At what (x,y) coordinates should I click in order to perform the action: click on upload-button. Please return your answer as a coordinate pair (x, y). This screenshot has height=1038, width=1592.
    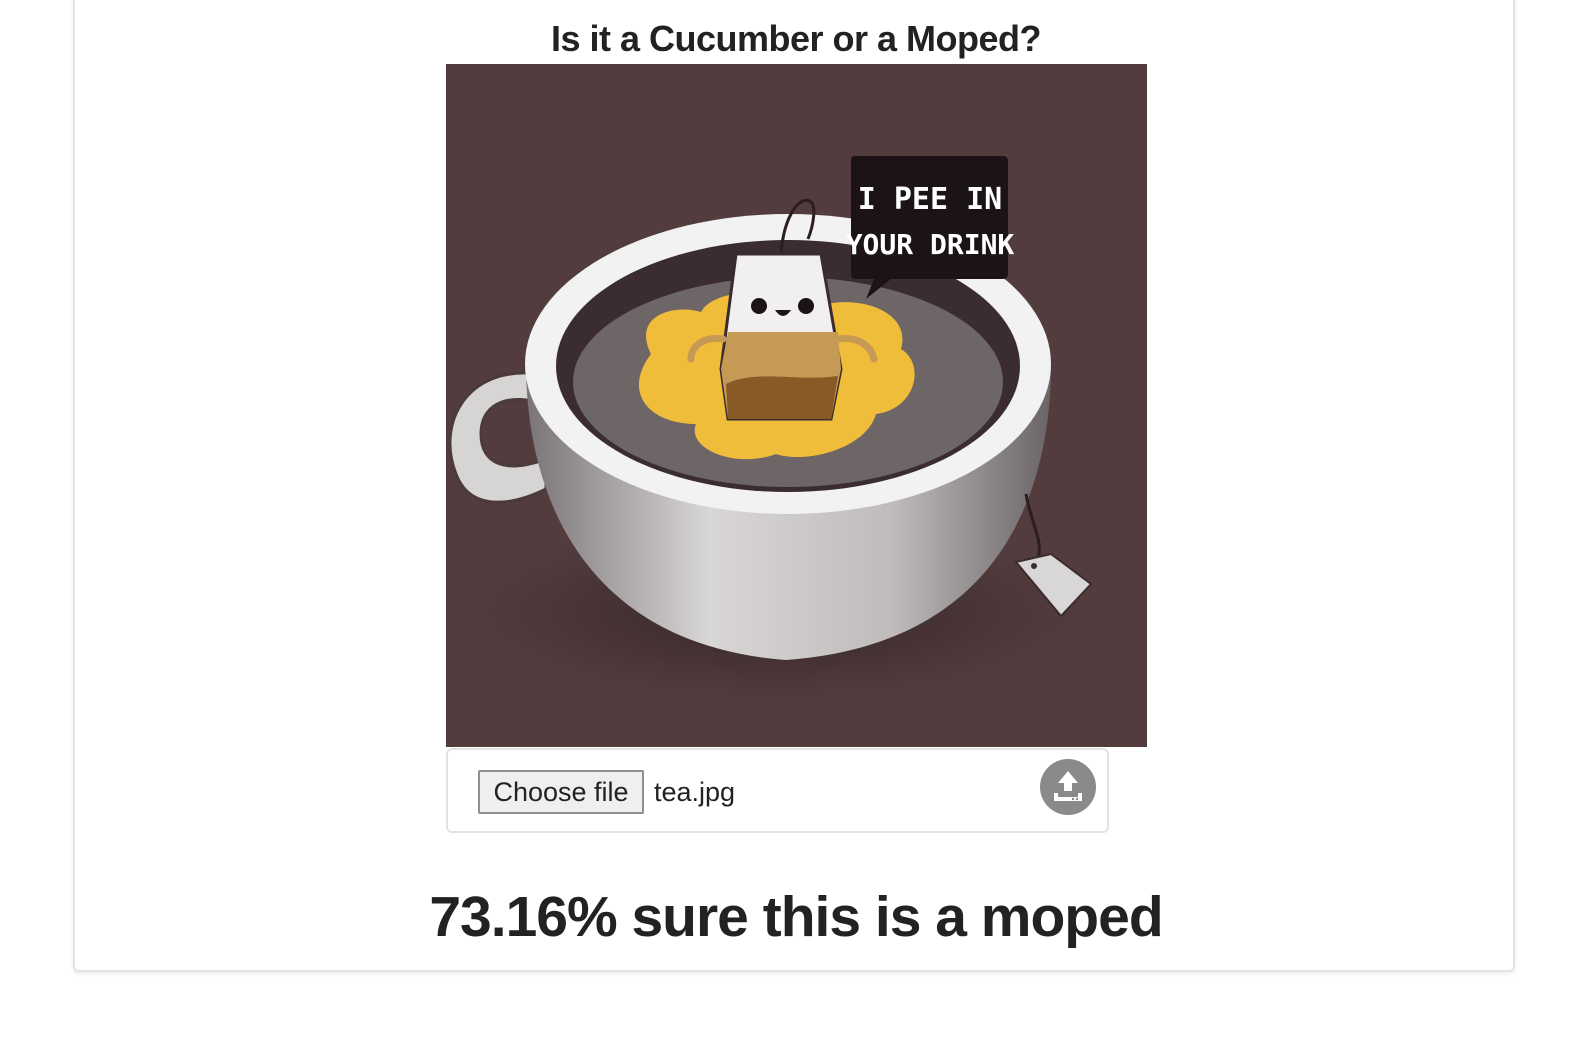
    Looking at the image, I should click on (1068, 787).